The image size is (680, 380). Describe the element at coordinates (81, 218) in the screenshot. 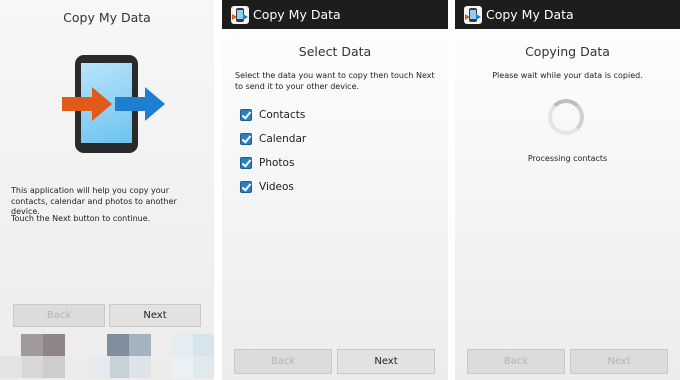

I see `instruction-text: Touch the Next button to continue.` at that location.